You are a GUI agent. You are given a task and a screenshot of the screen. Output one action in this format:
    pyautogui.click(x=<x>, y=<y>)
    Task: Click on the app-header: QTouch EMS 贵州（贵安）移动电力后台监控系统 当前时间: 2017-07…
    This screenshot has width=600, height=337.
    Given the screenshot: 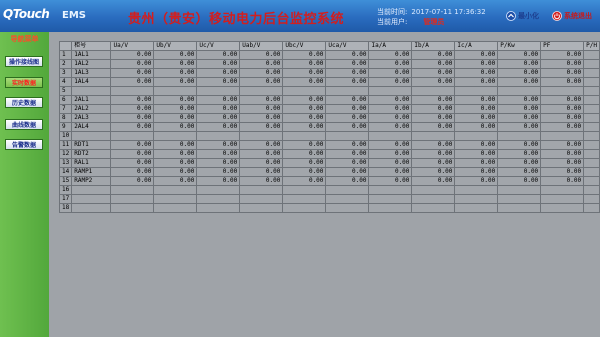 What is the action you would take?
    pyautogui.click(x=300, y=16)
    